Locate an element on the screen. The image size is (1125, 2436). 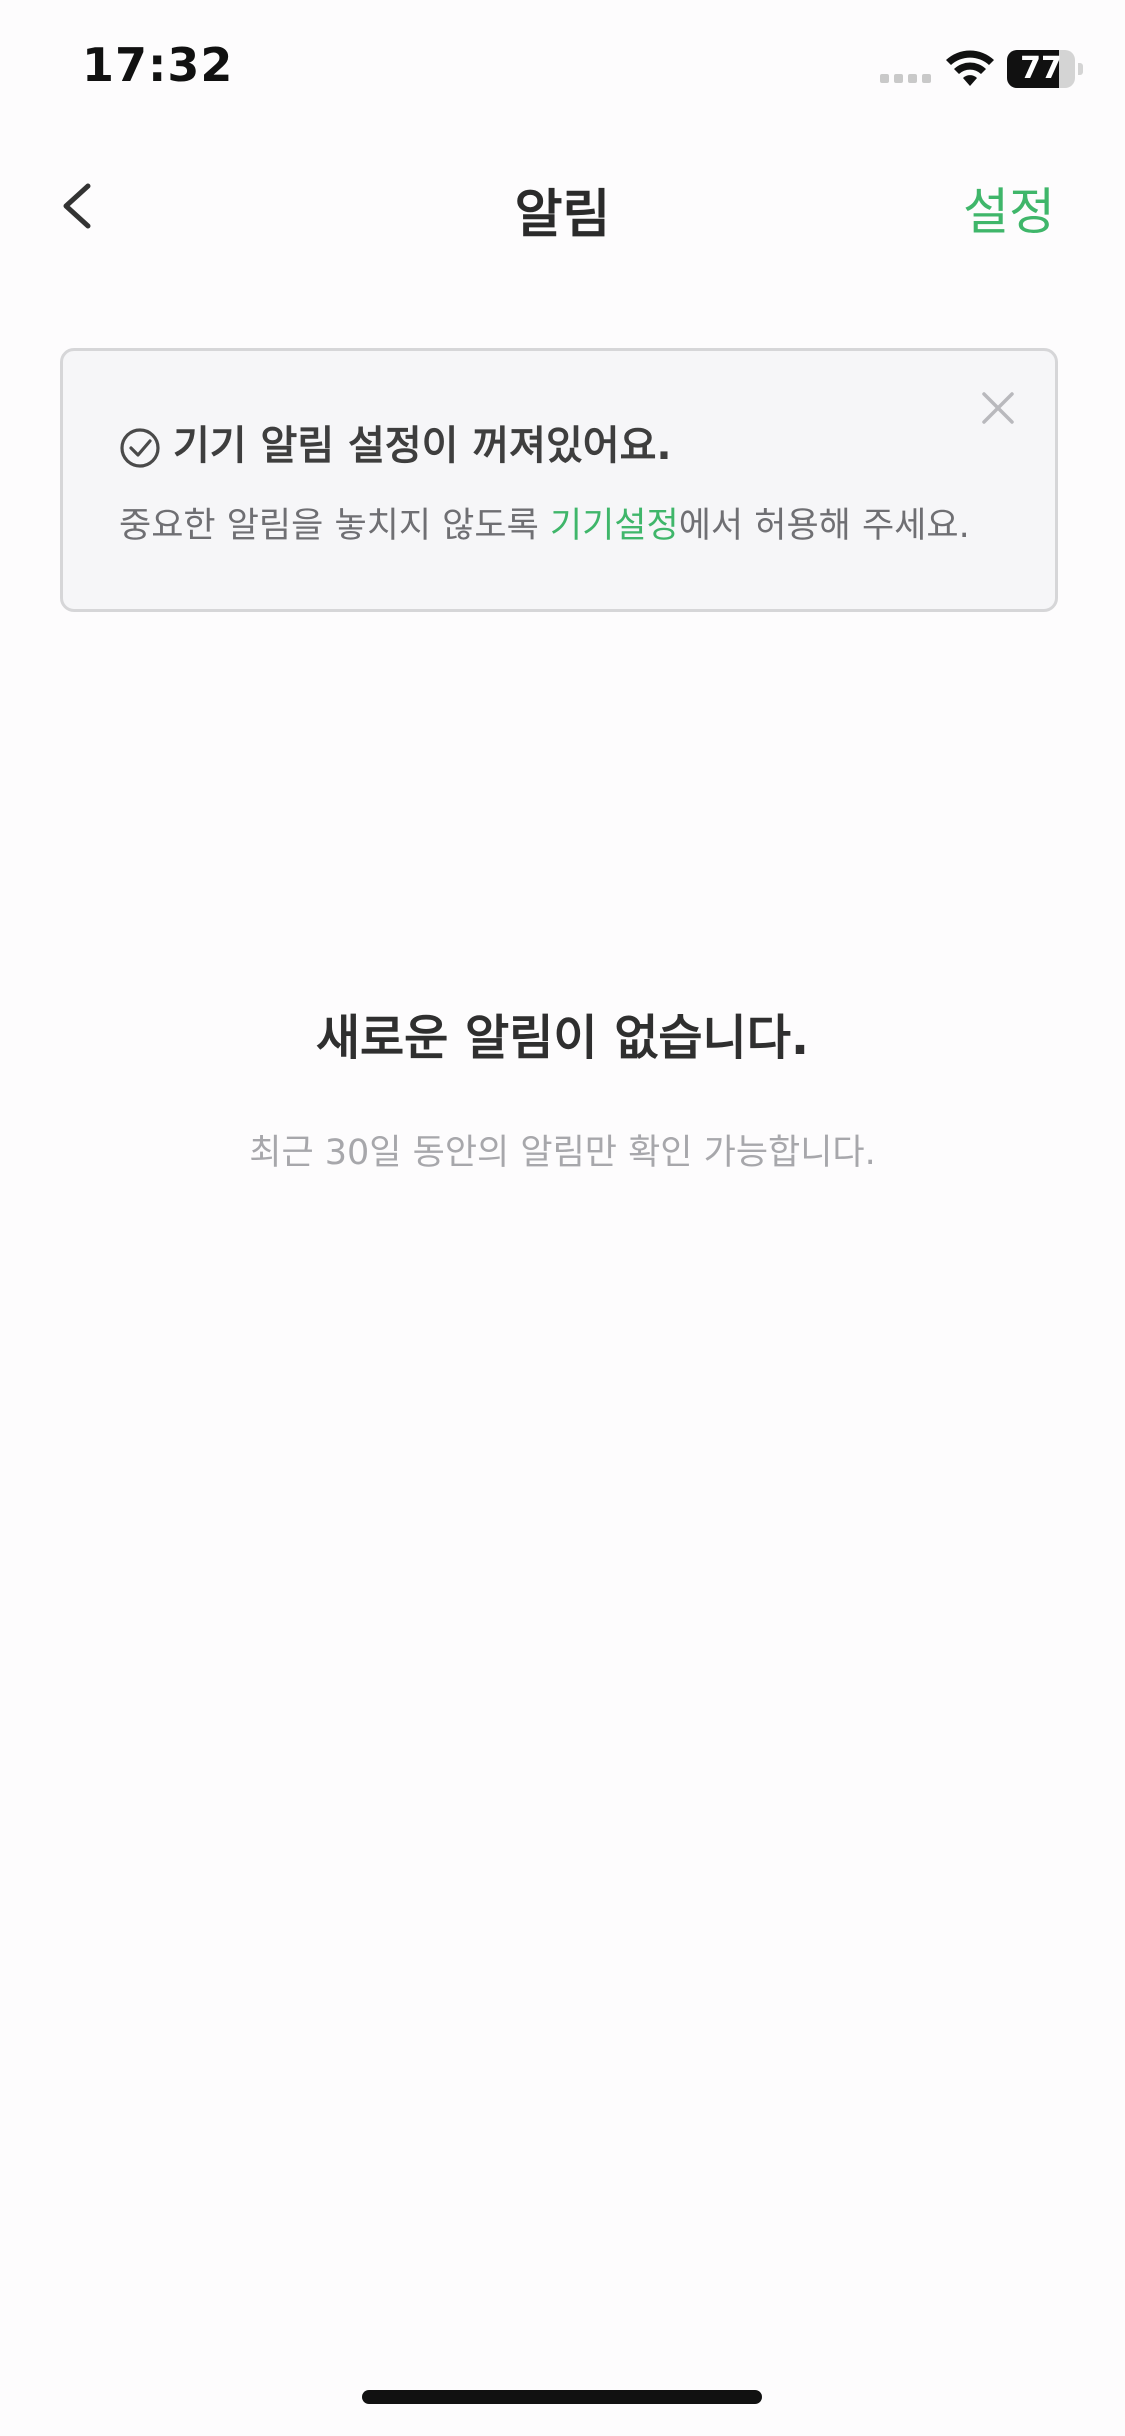
status-bar: 17:32 77 is located at coordinates (562, 70).